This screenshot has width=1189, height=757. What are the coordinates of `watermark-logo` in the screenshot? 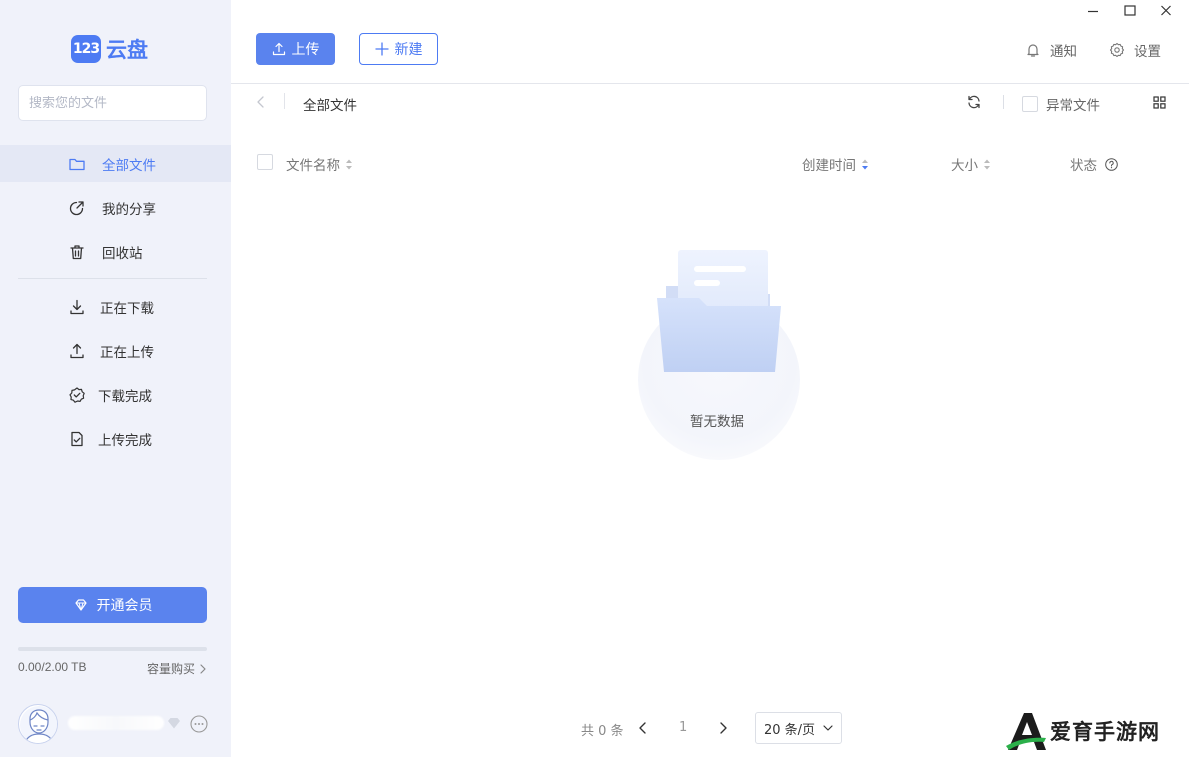 It's located at (1026, 731).